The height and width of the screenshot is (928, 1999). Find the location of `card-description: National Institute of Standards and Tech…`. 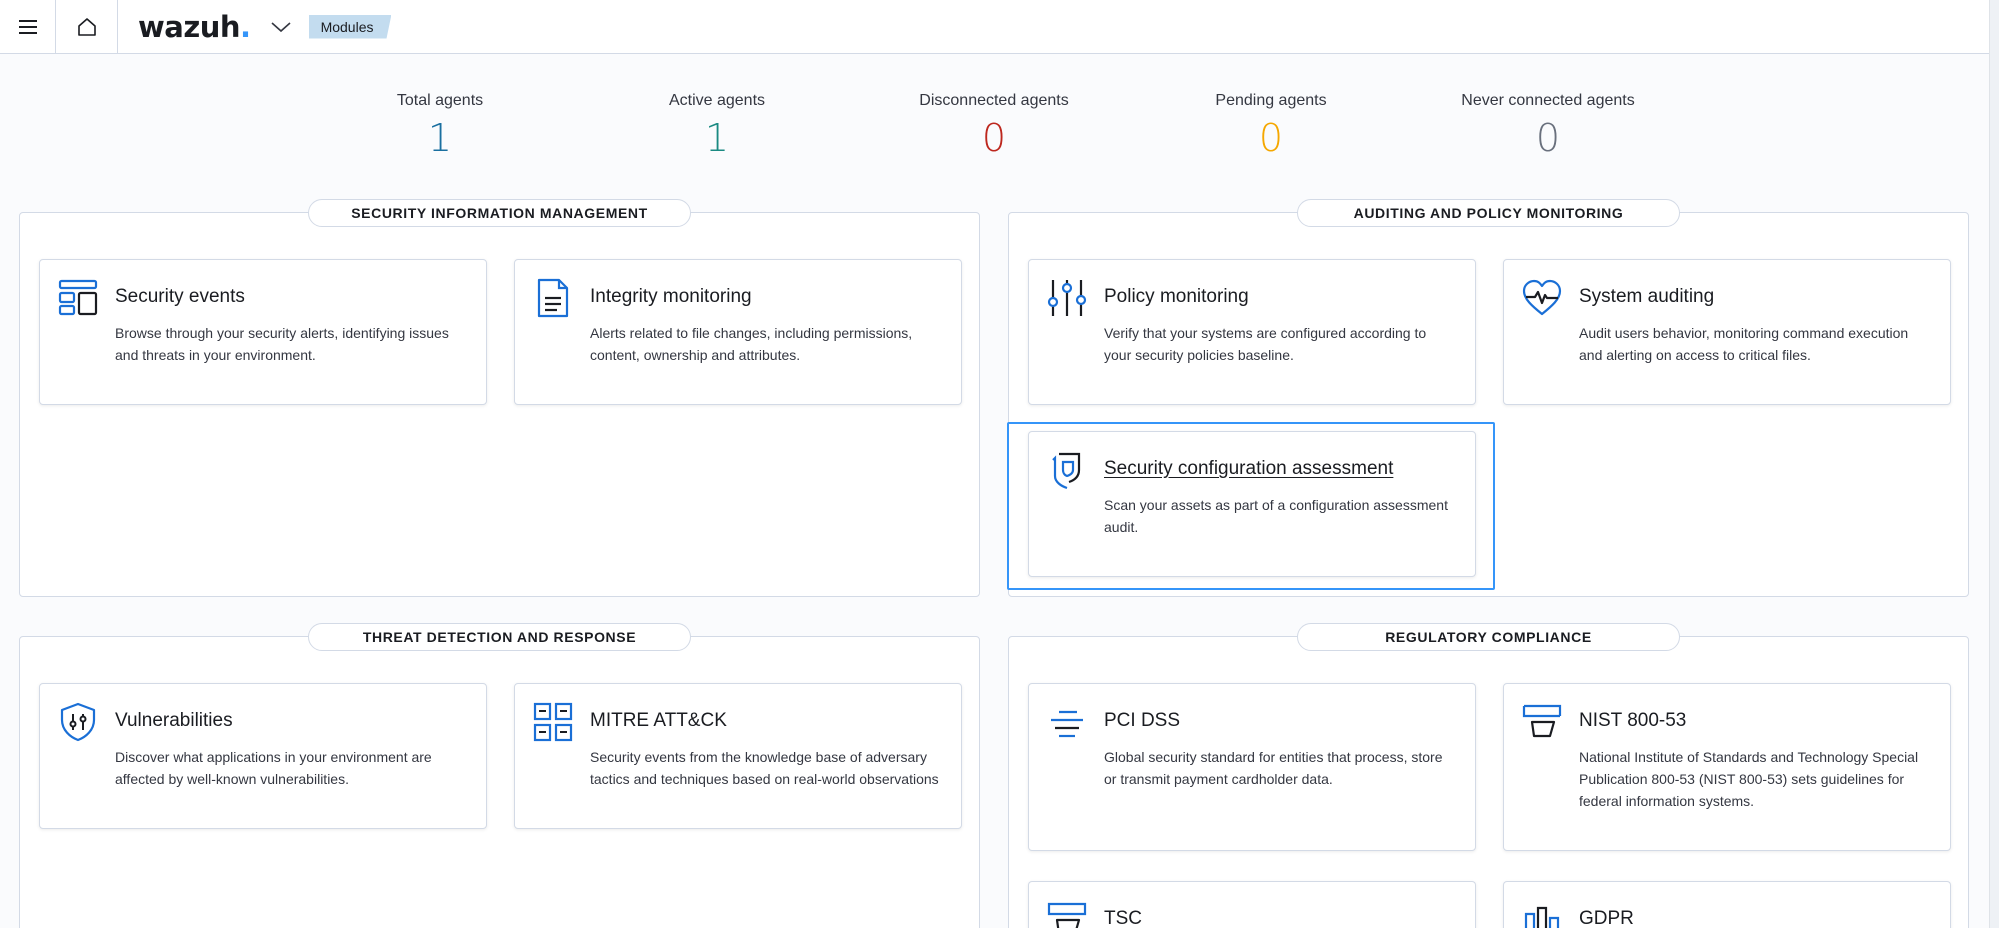

card-description: National Institute of Standards and Tech… is located at coordinates (1749, 779).